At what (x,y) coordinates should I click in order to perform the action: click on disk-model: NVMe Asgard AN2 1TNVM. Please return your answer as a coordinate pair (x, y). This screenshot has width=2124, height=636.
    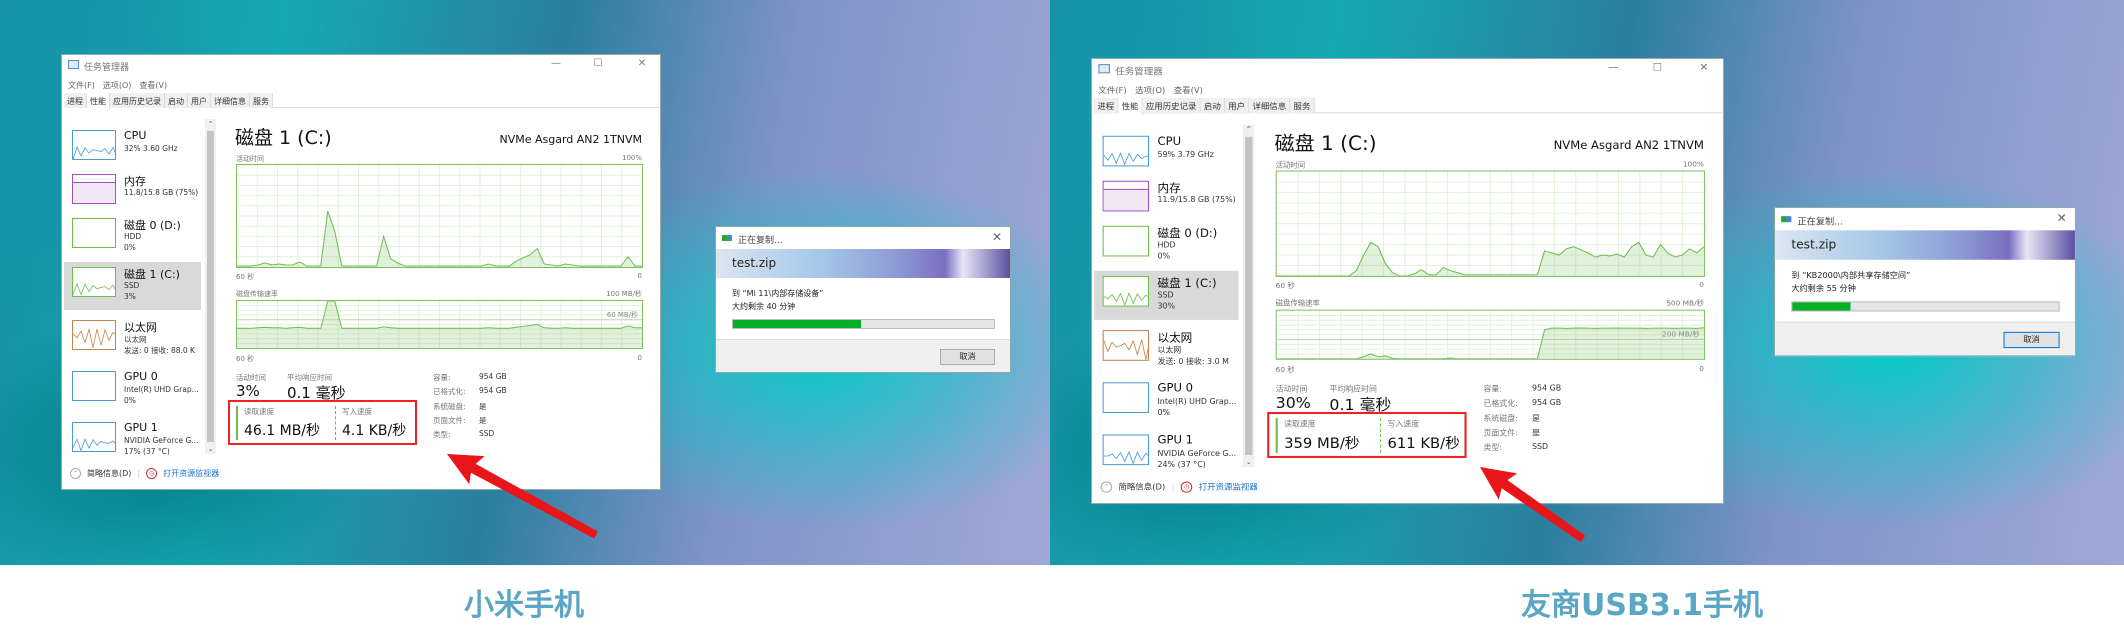
    Looking at the image, I should click on (1628, 145).